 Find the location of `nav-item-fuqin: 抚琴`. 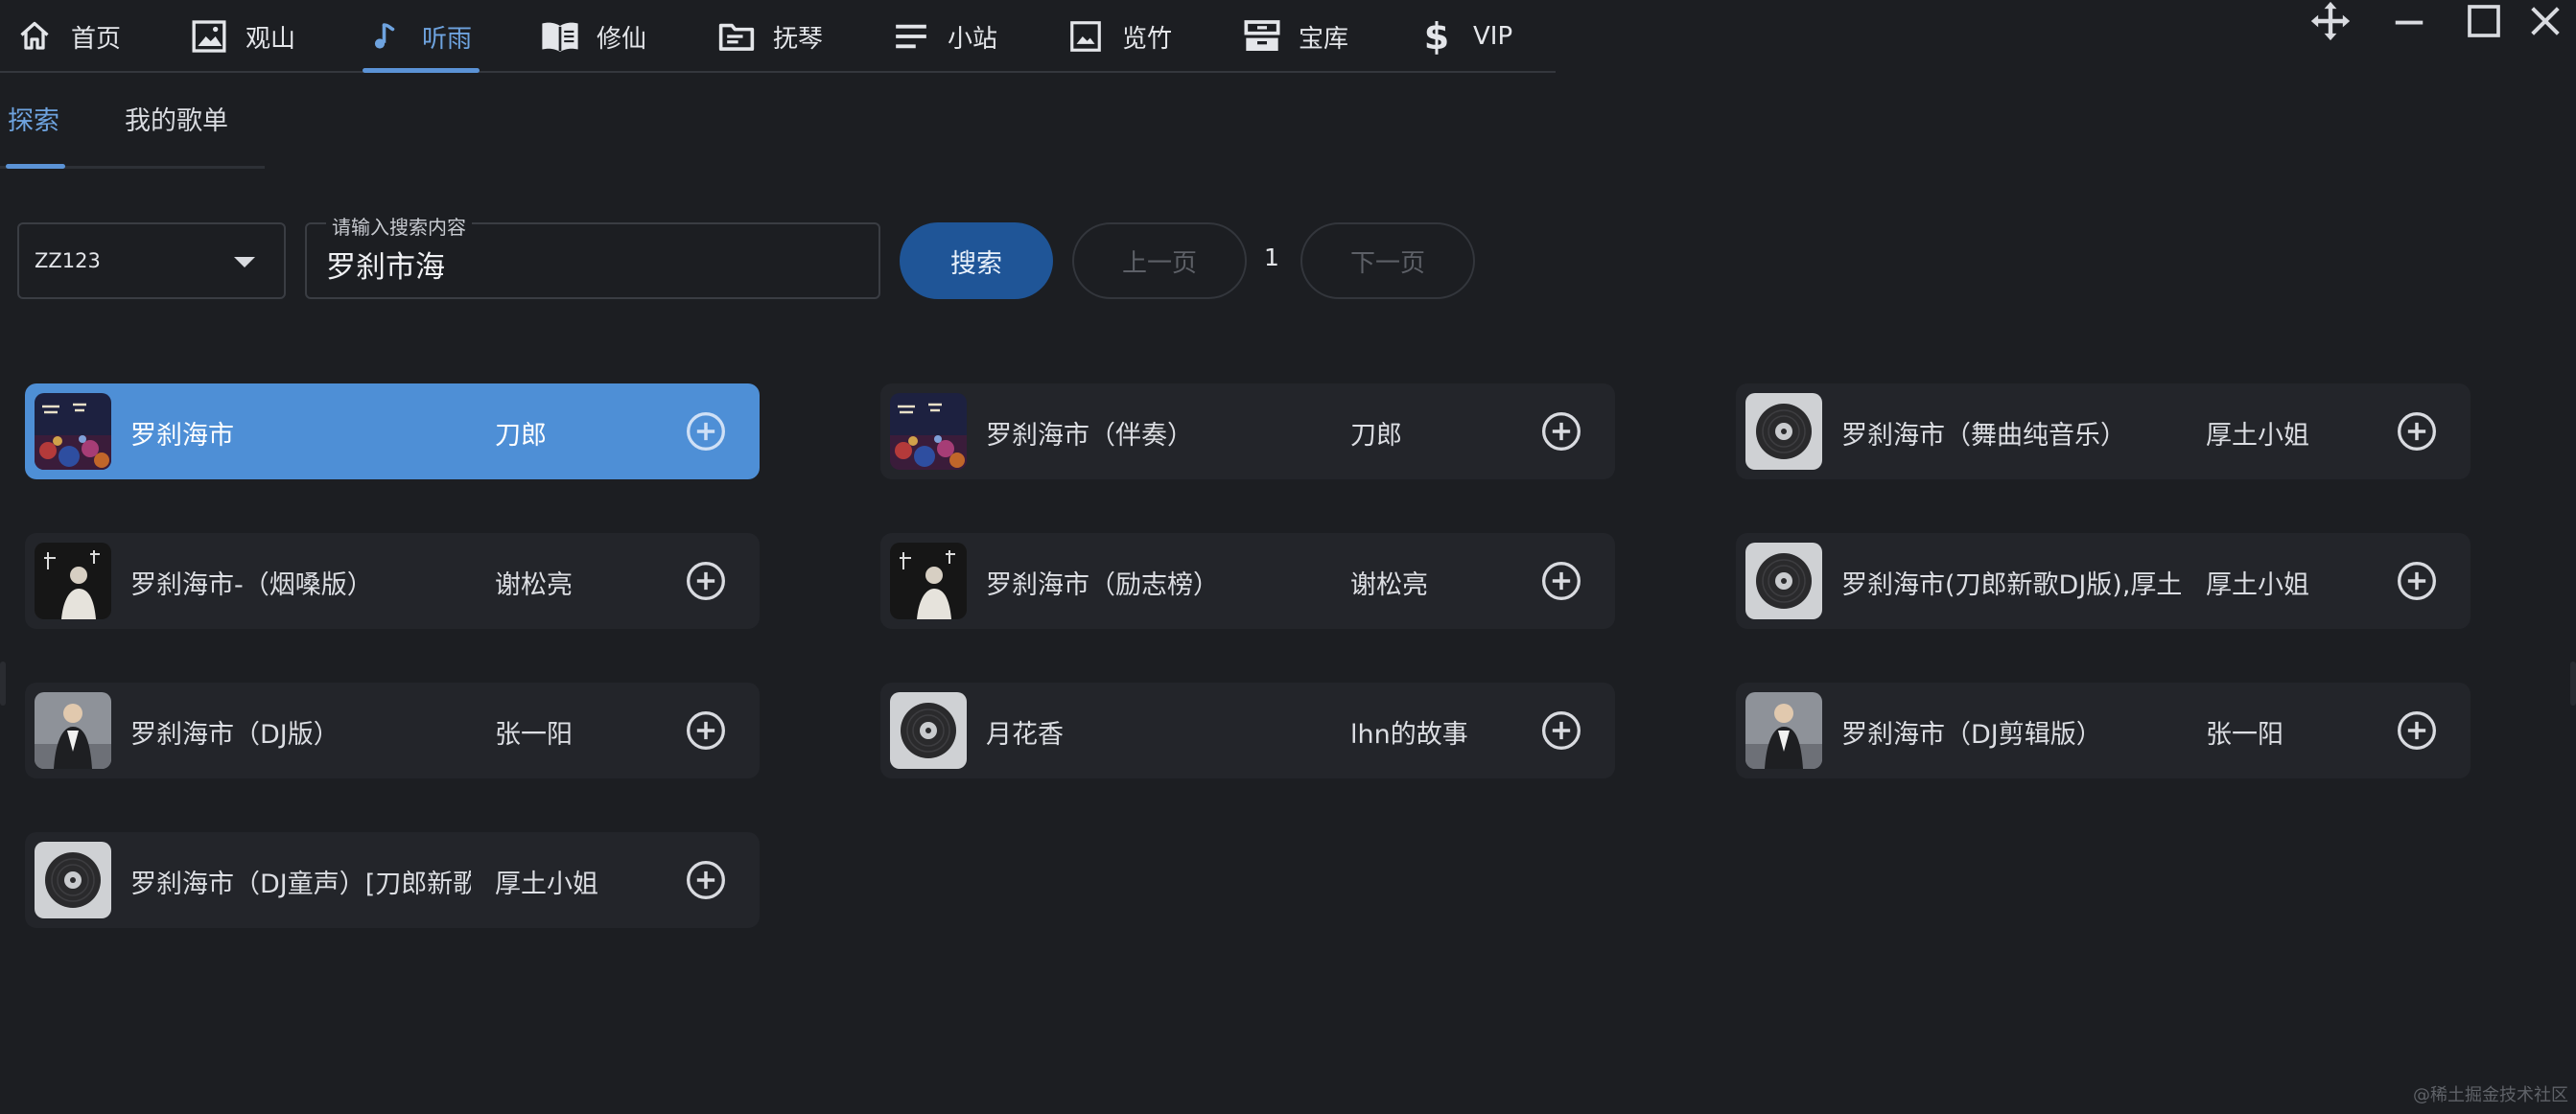

nav-item-fuqin: 抚琴 is located at coordinates (769, 36).